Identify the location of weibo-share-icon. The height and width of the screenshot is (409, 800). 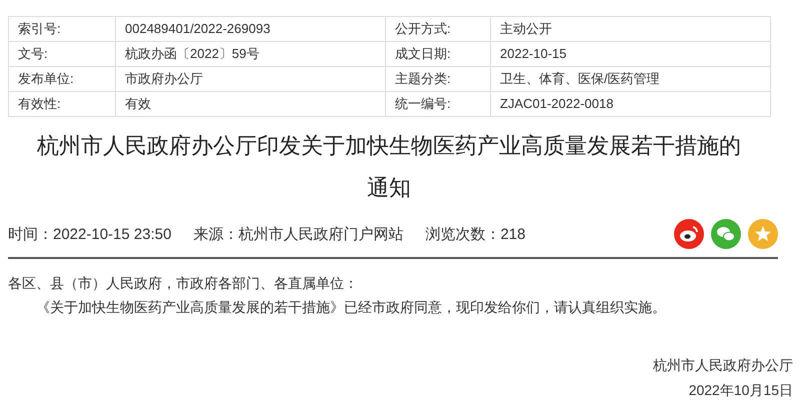
(689, 234).